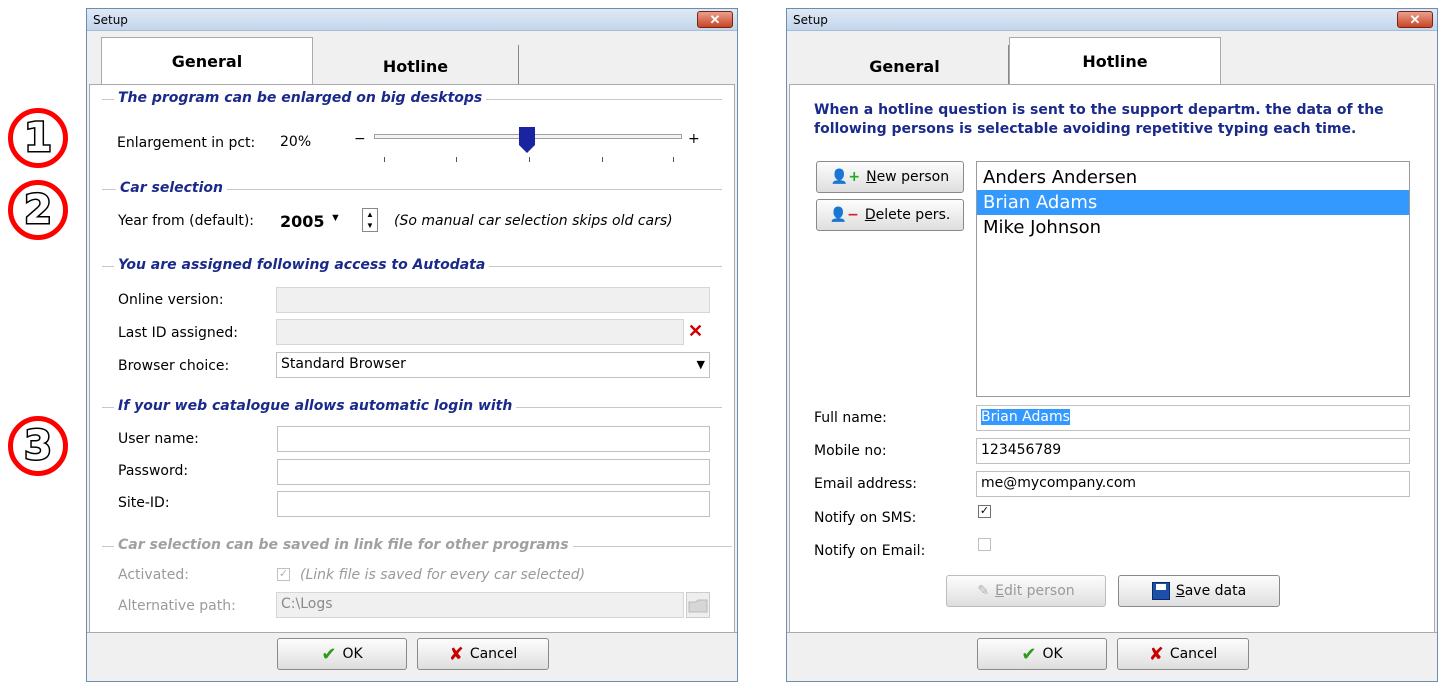 This screenshot has height=682, width=1446. I want to click on delete-person-button: 👤− Delete pers., so click(890, 215).